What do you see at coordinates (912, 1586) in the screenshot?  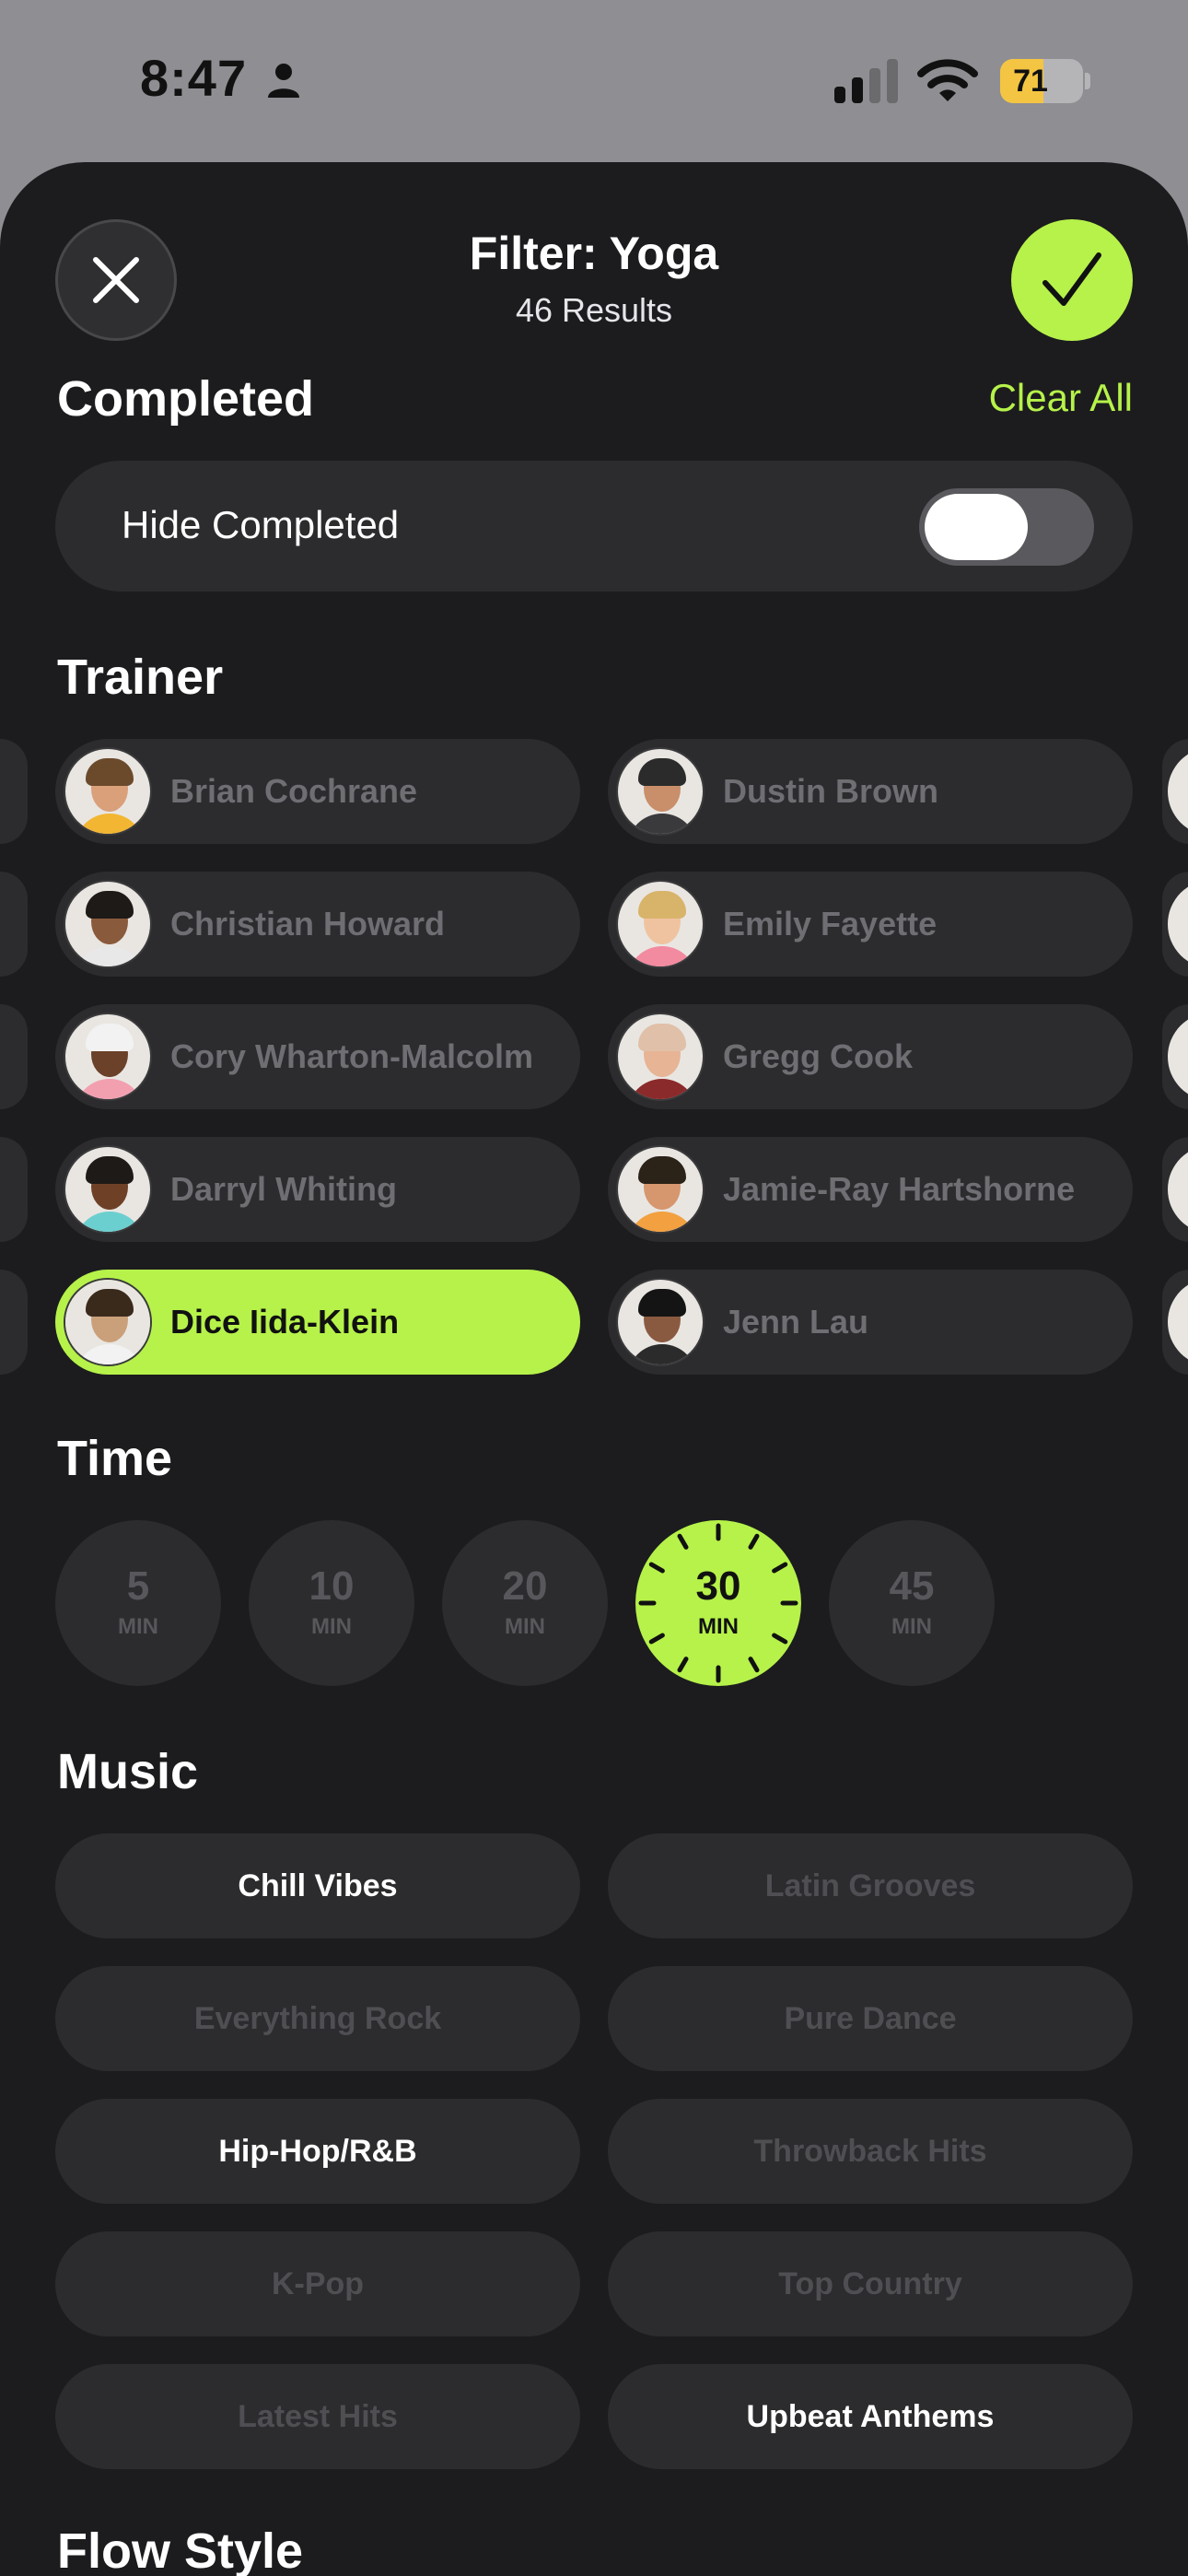 I see `time-value: 45` at bounding box center [912, 1586].